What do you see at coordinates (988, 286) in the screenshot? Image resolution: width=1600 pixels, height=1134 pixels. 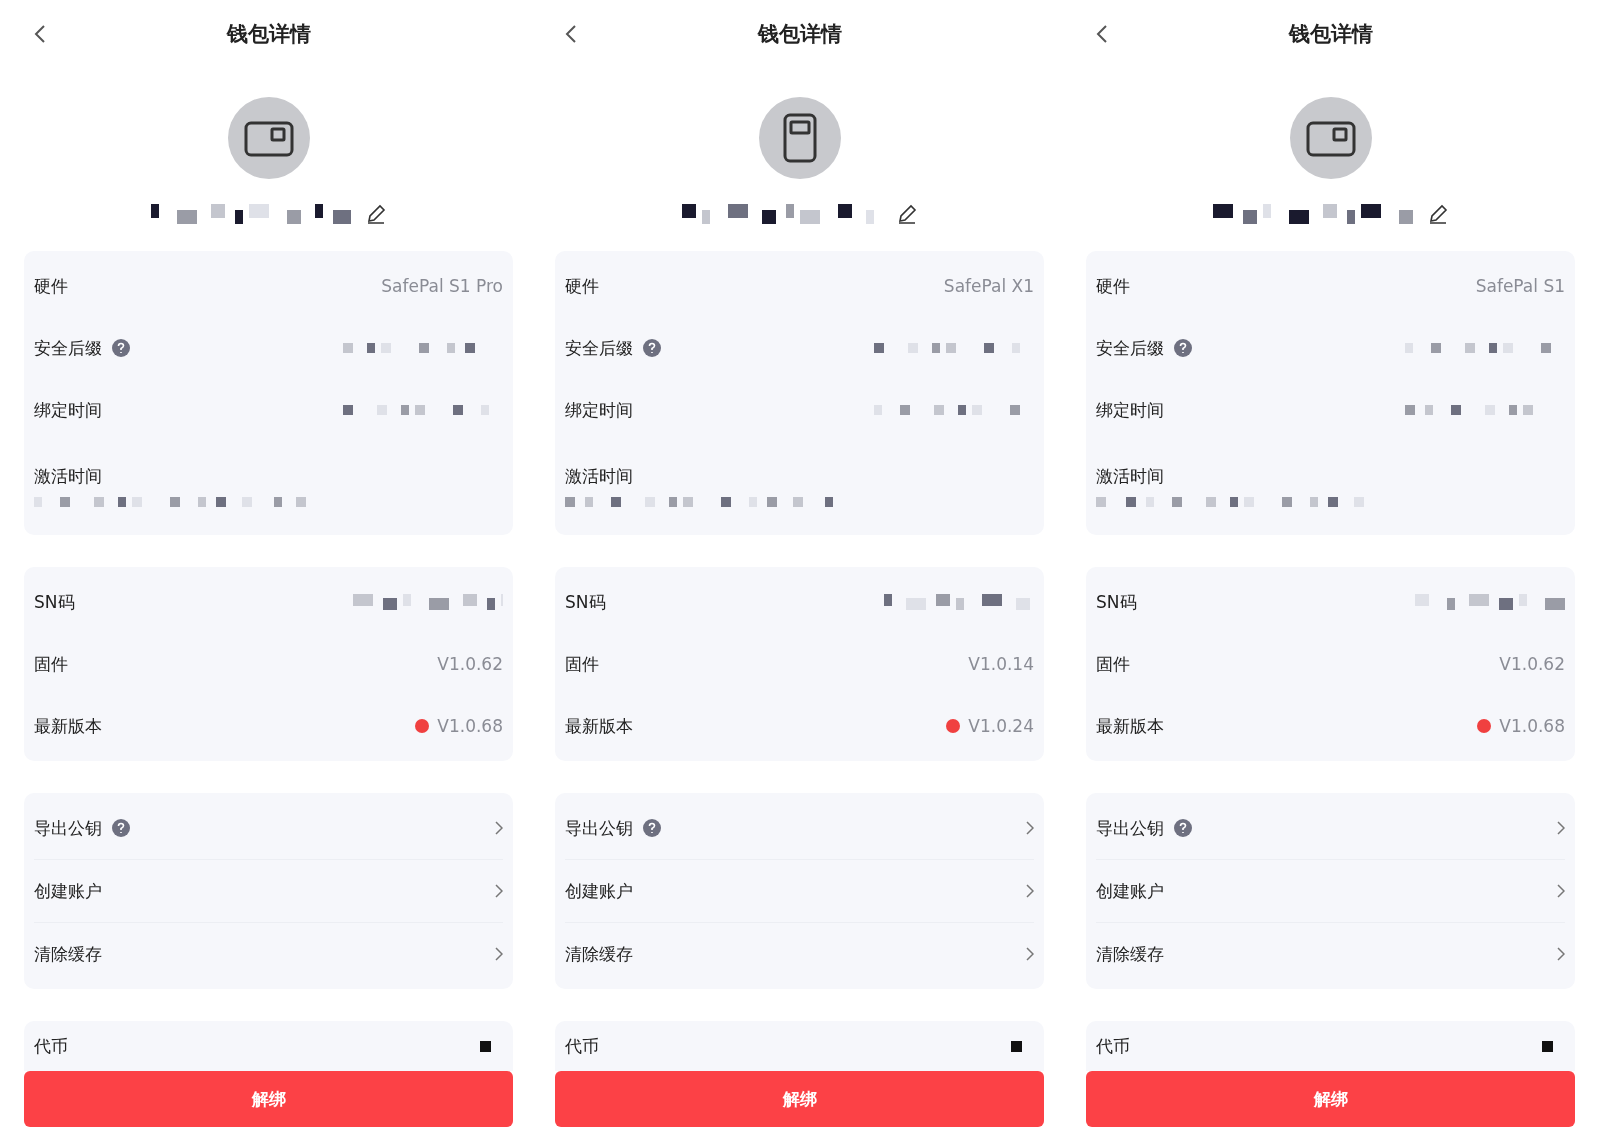 I see `row-value: SafePal X1` at bounding box center [988, 286].